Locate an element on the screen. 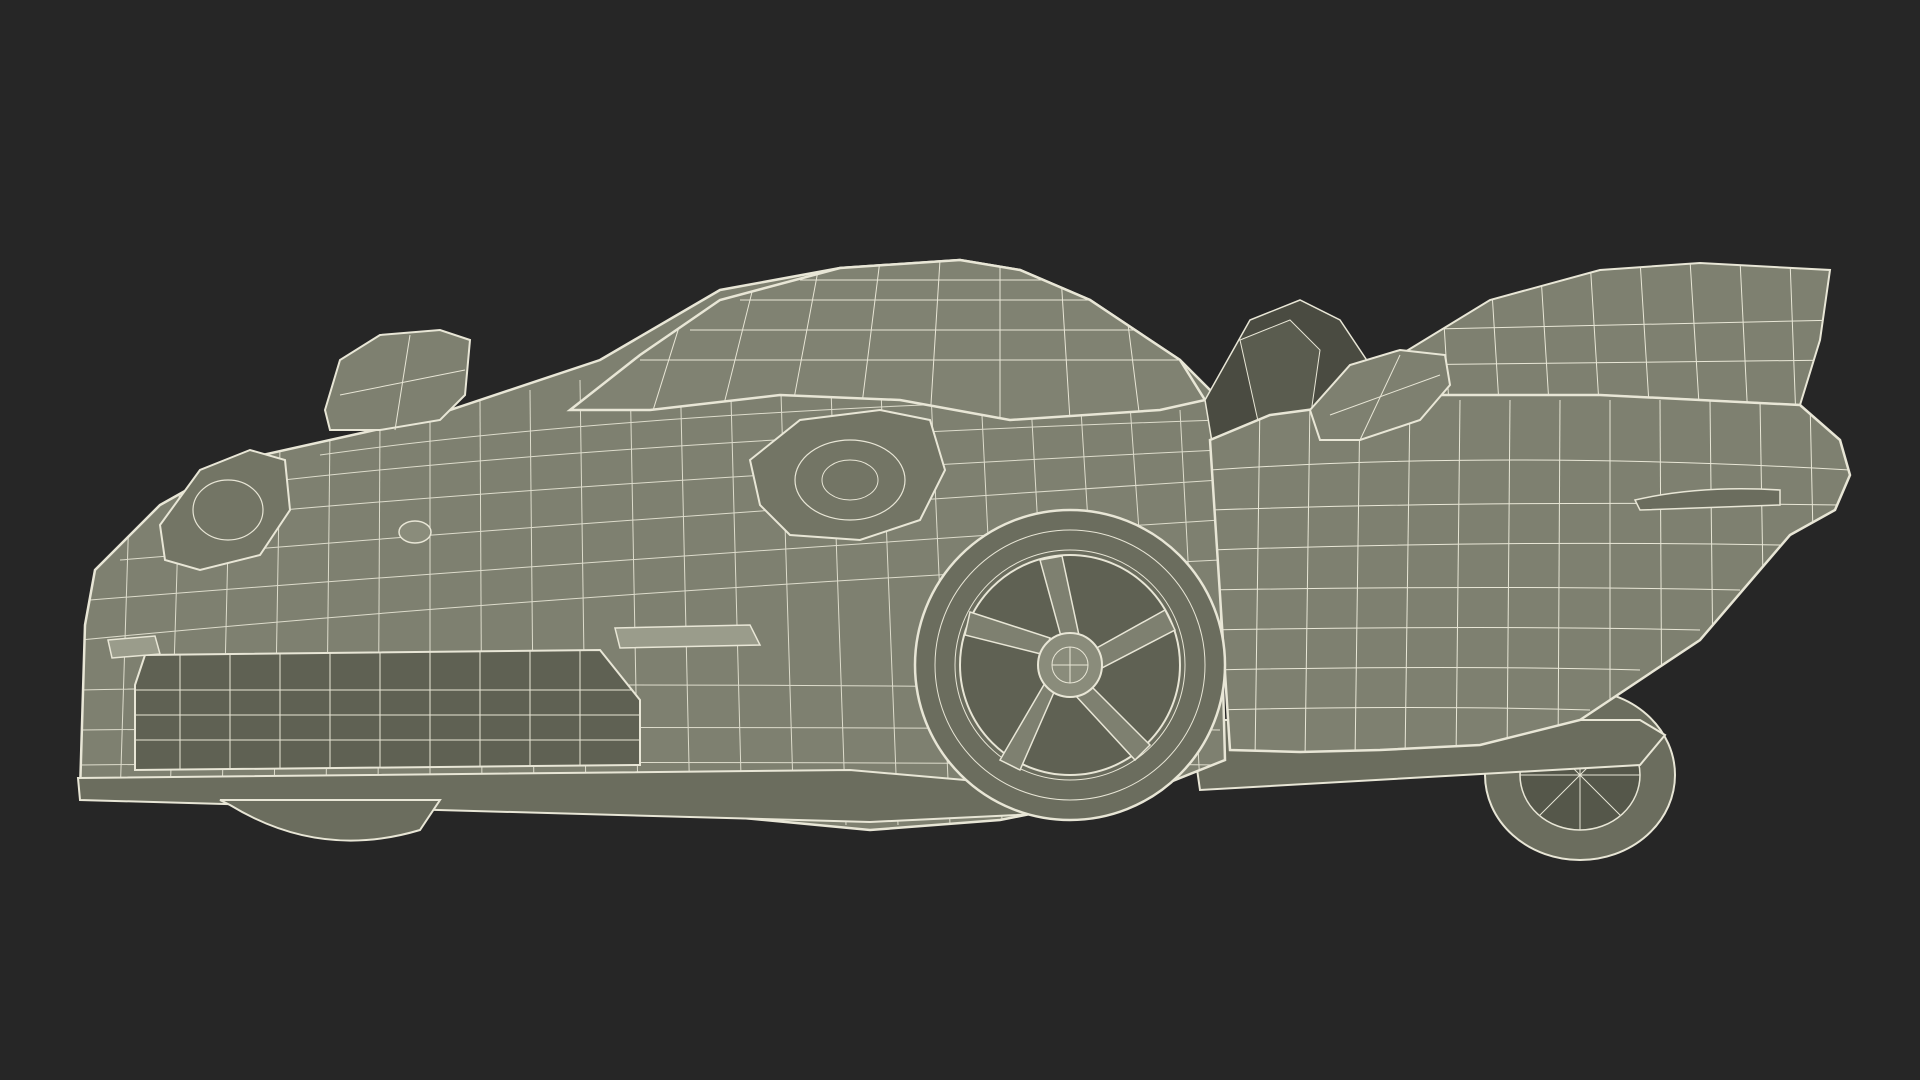  front-splitter is located at coordinates (578, 796).